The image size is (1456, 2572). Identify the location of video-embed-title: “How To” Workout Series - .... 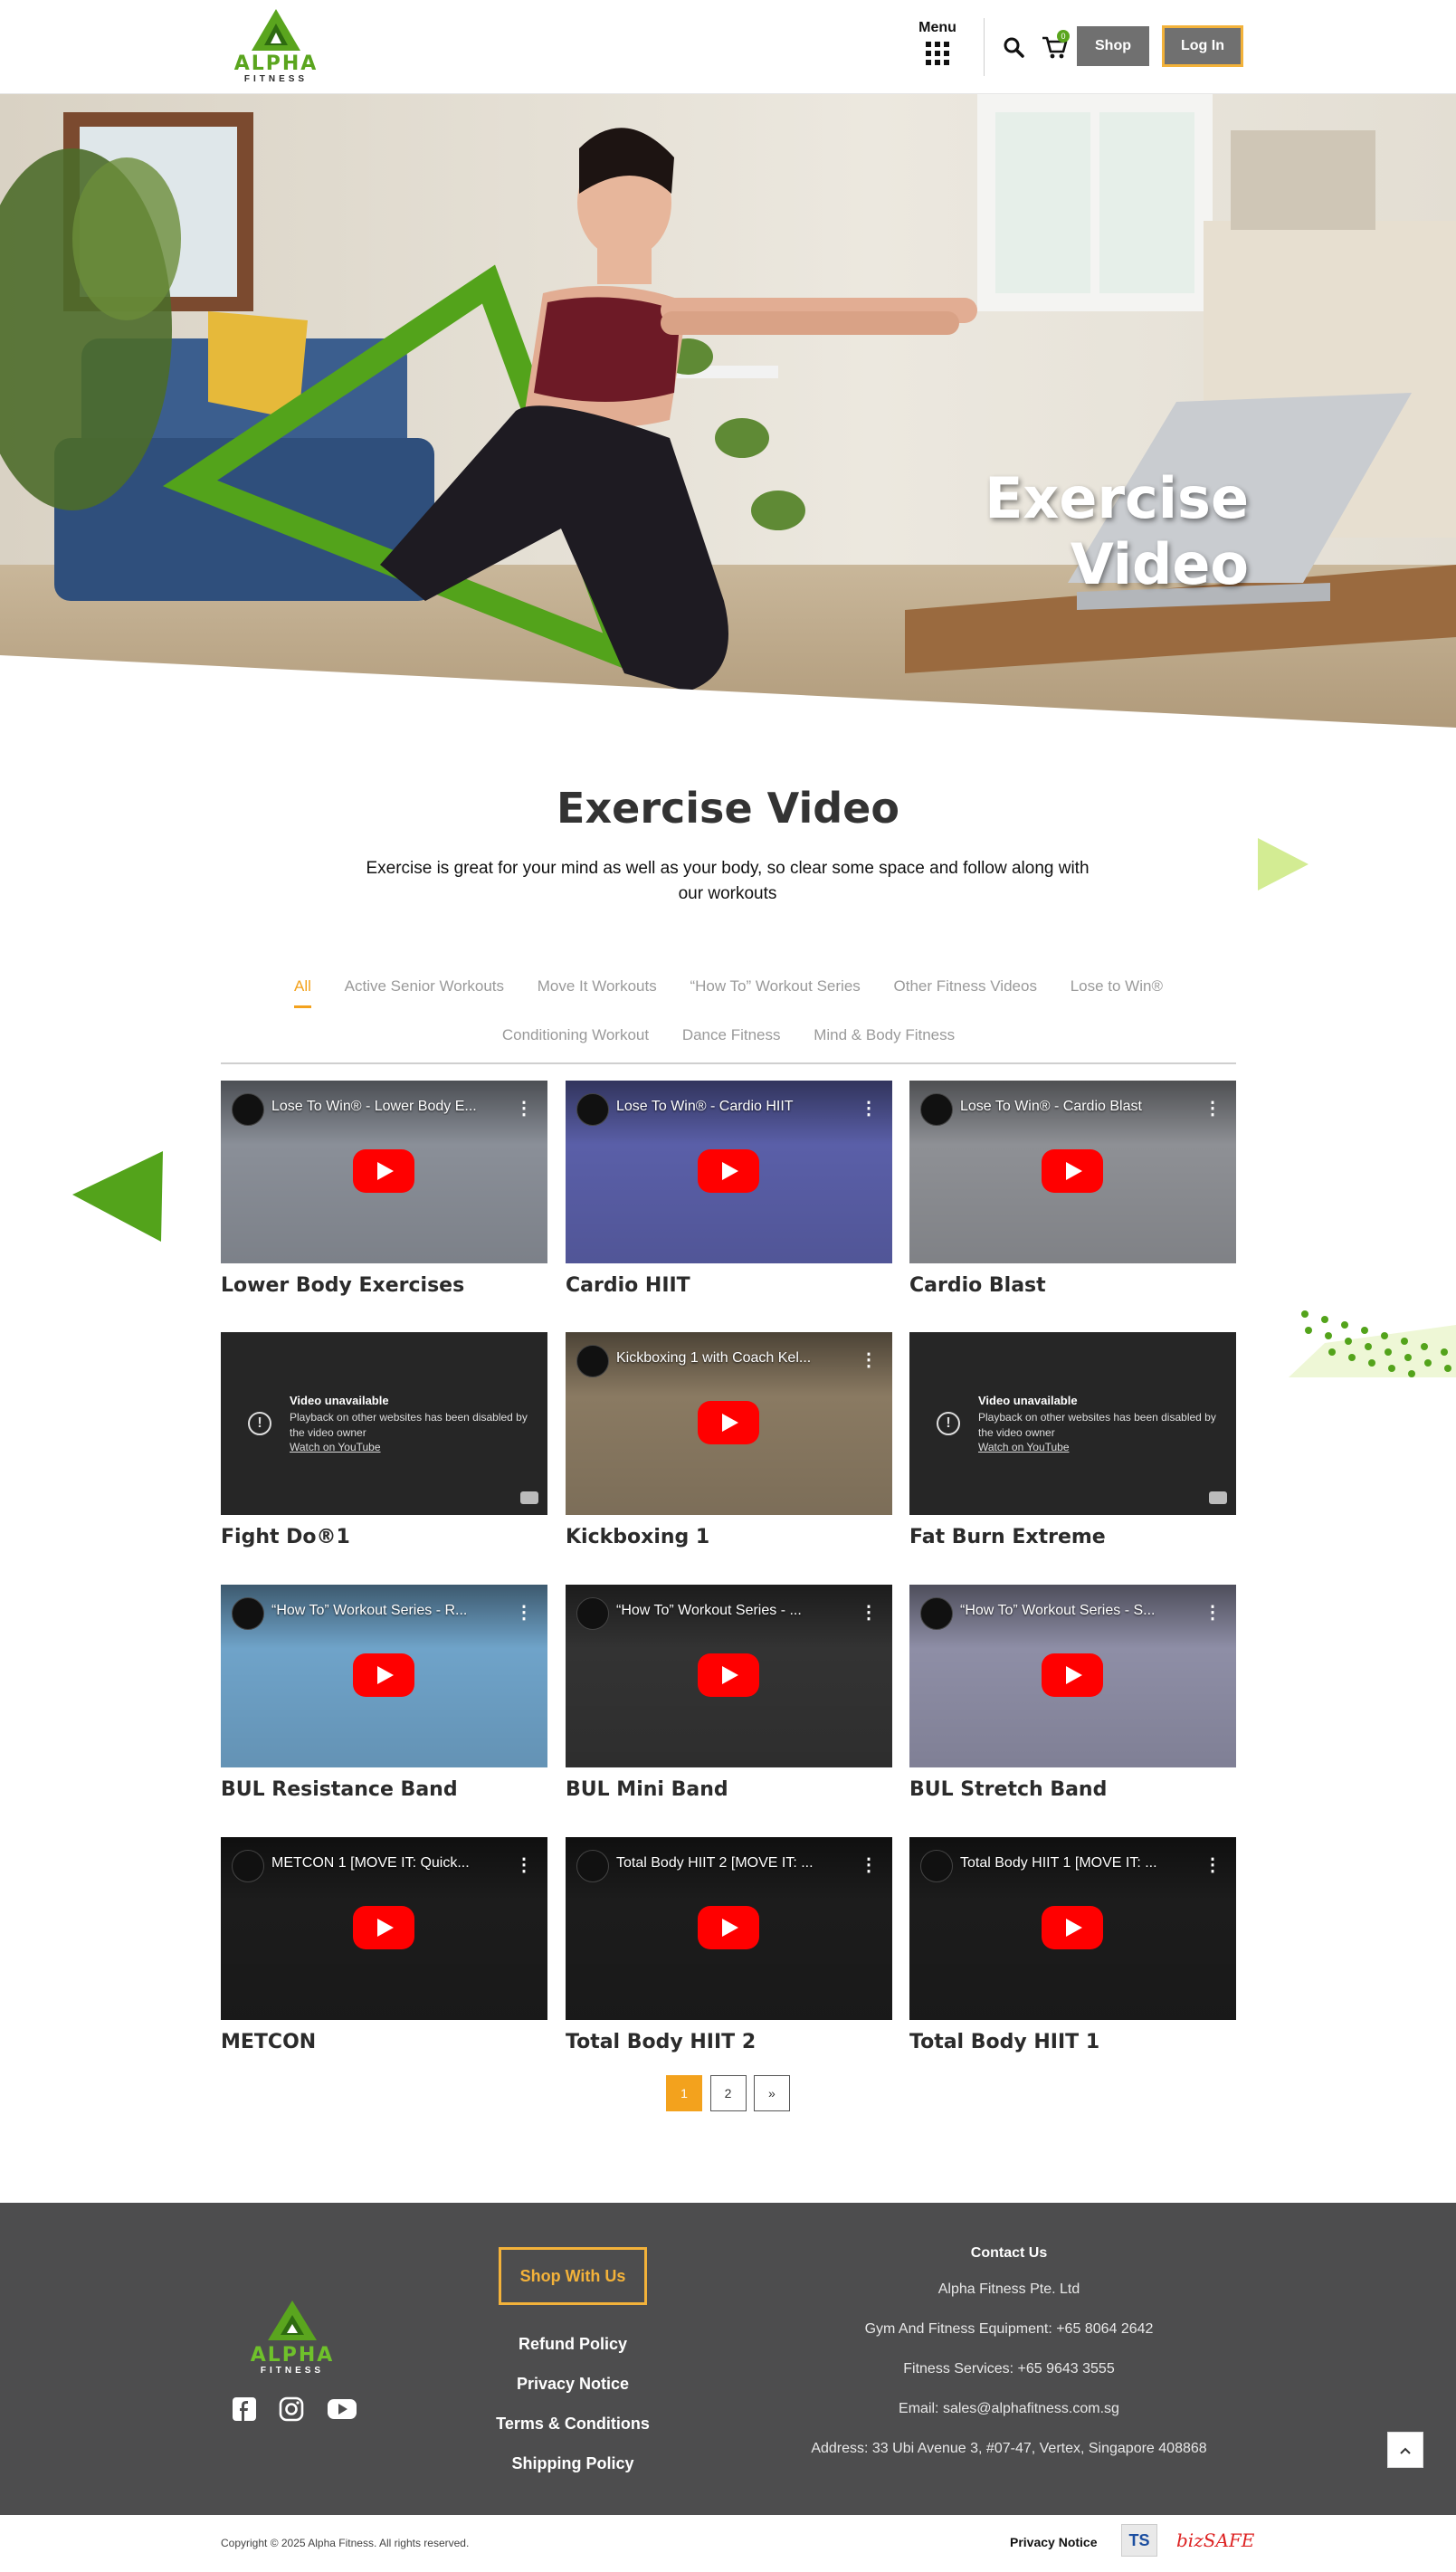
(734, 1611).